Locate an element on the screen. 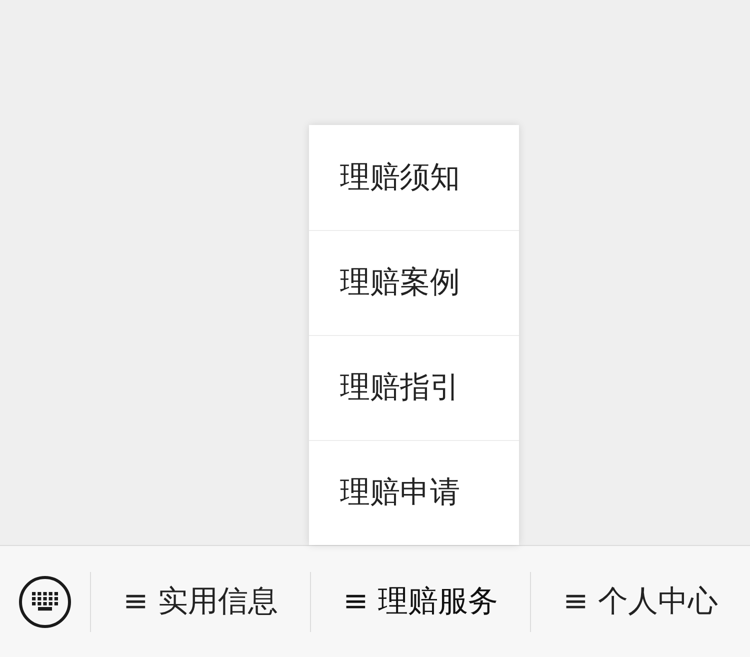 The height and width of the screenshot is (657, 750). menu-tab: ≡ 实用信息 is located at coordinates (200, 601).